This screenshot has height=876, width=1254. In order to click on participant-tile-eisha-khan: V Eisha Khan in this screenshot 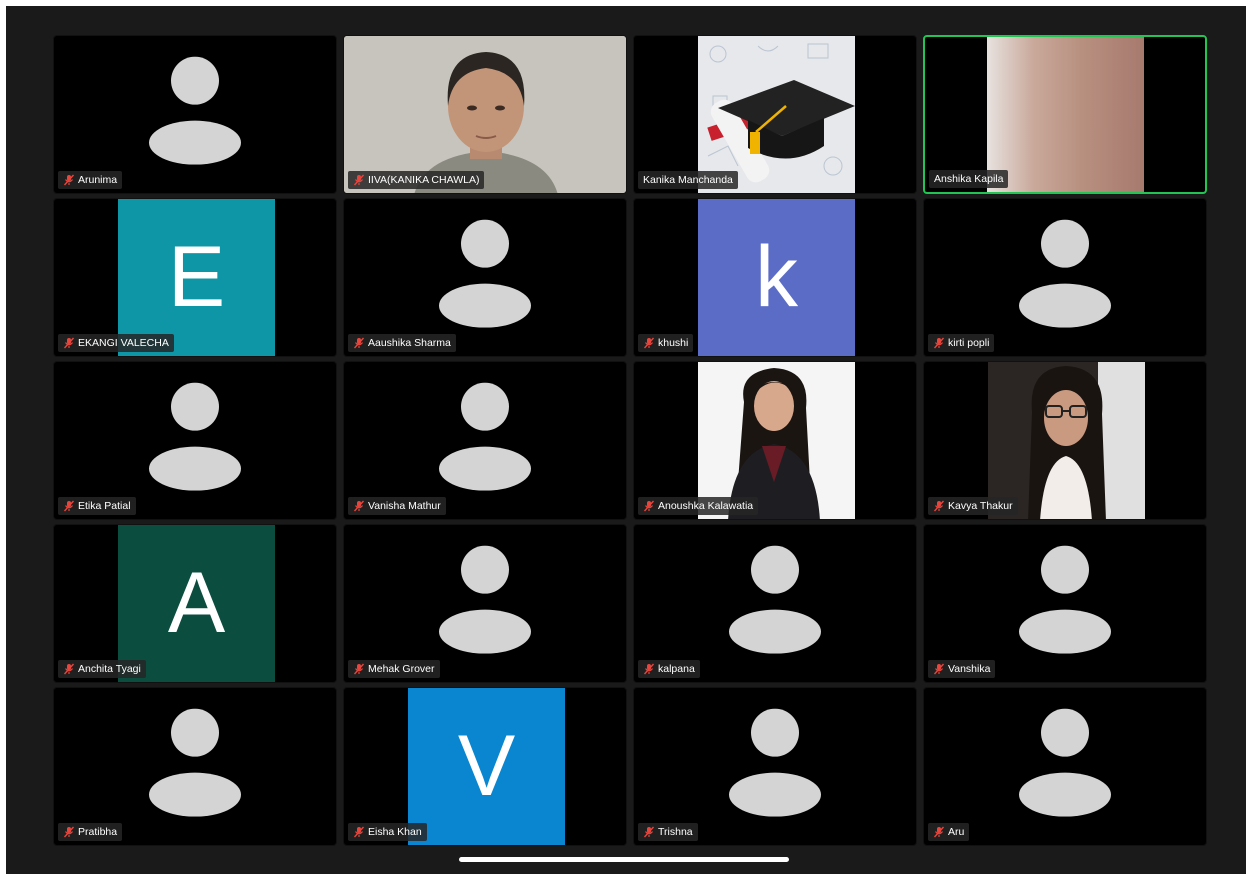, I will do `click(485, 766)`.